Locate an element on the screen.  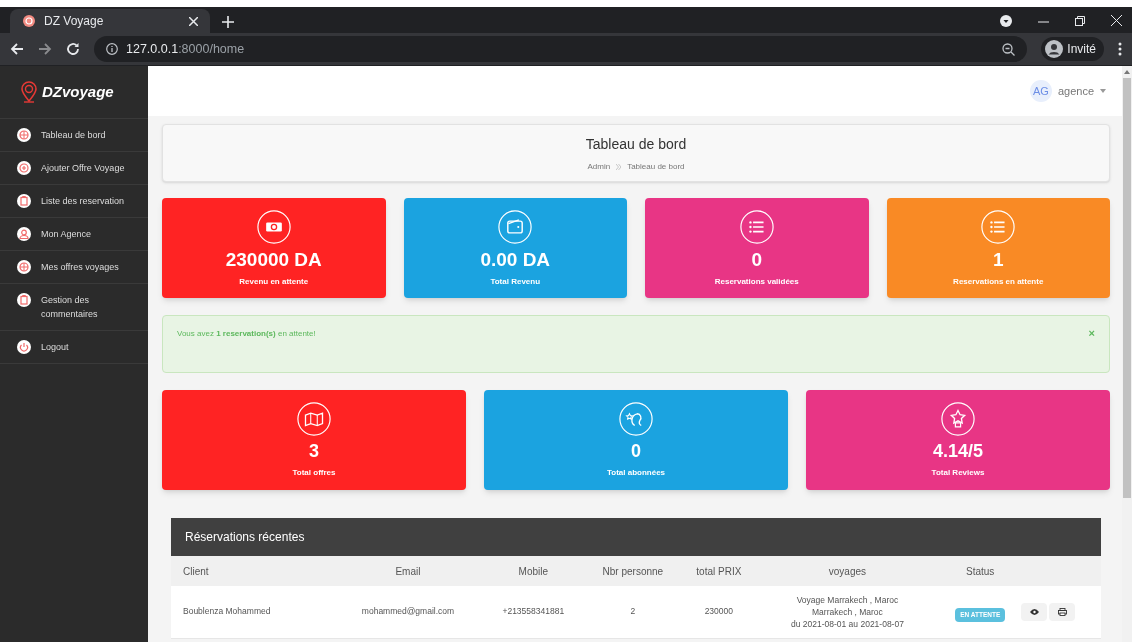
sidebar-item: Mes offres voyages is located at coordinates (80, 267).